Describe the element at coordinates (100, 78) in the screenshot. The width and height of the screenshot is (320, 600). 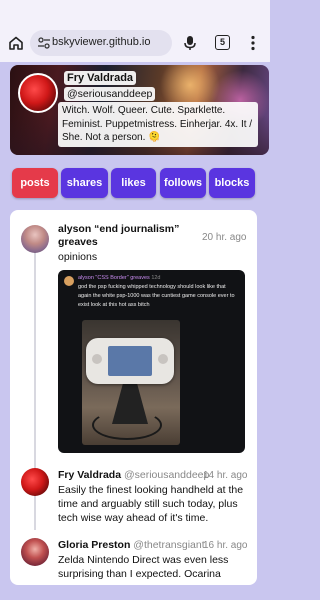
I see `profile-name: Fry Valdrada` at that location.